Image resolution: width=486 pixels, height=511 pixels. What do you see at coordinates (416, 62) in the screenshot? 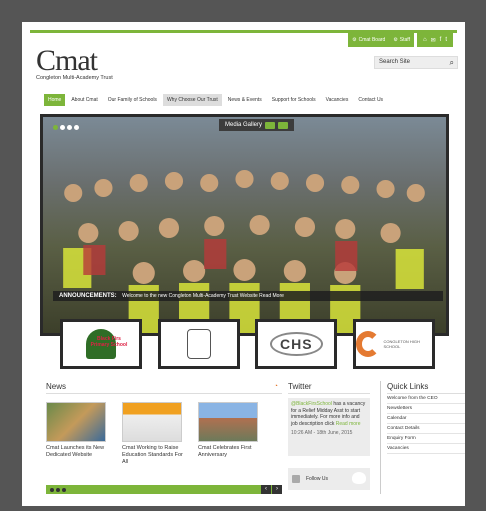
I see `search-input: Search Site ⌕` at bounding box center [416, 62].